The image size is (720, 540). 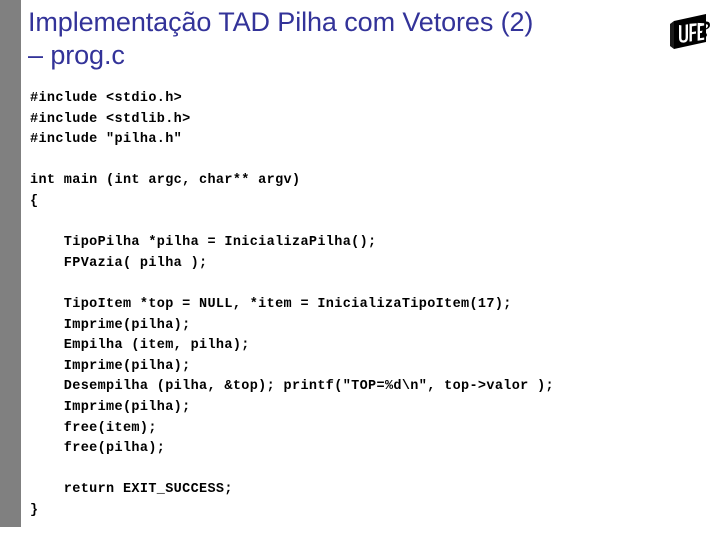 I want to click on code-line: free(pilha);, so click(x=98, y=449).